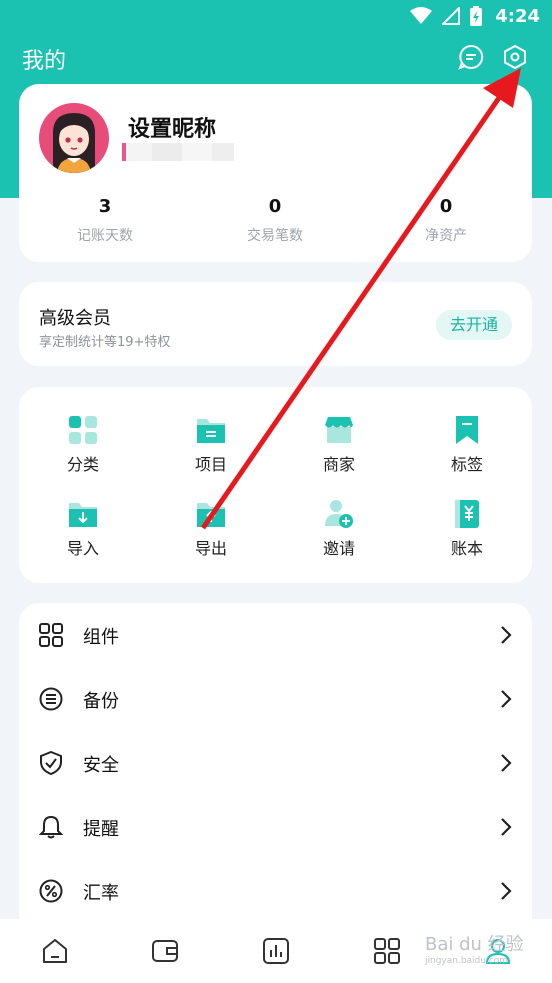 The image size is (552, 983). I want to click on settings-gear-icon, so click(515, 57).